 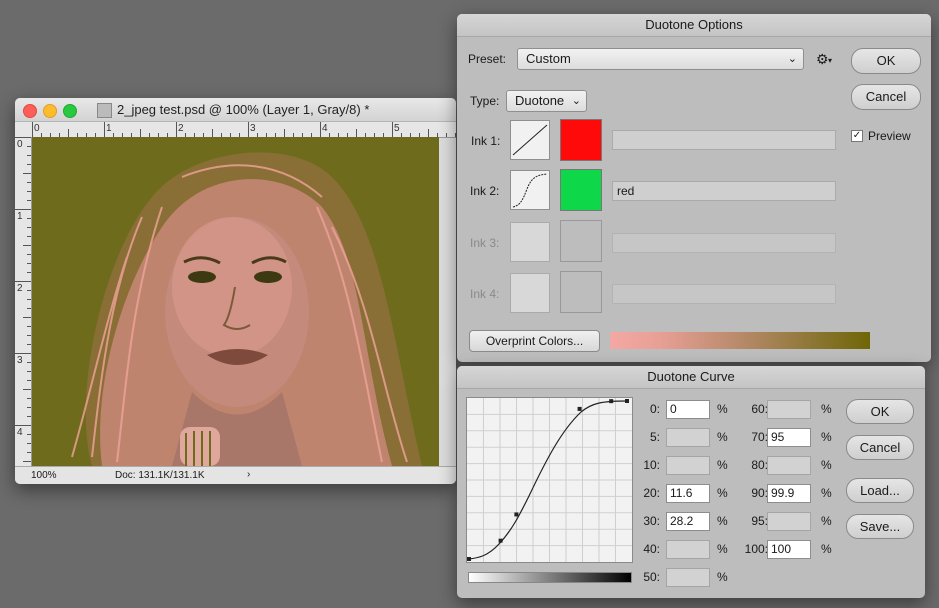 I want to click on ink-3-label: Ink 3:, so click(x=485, y=243).